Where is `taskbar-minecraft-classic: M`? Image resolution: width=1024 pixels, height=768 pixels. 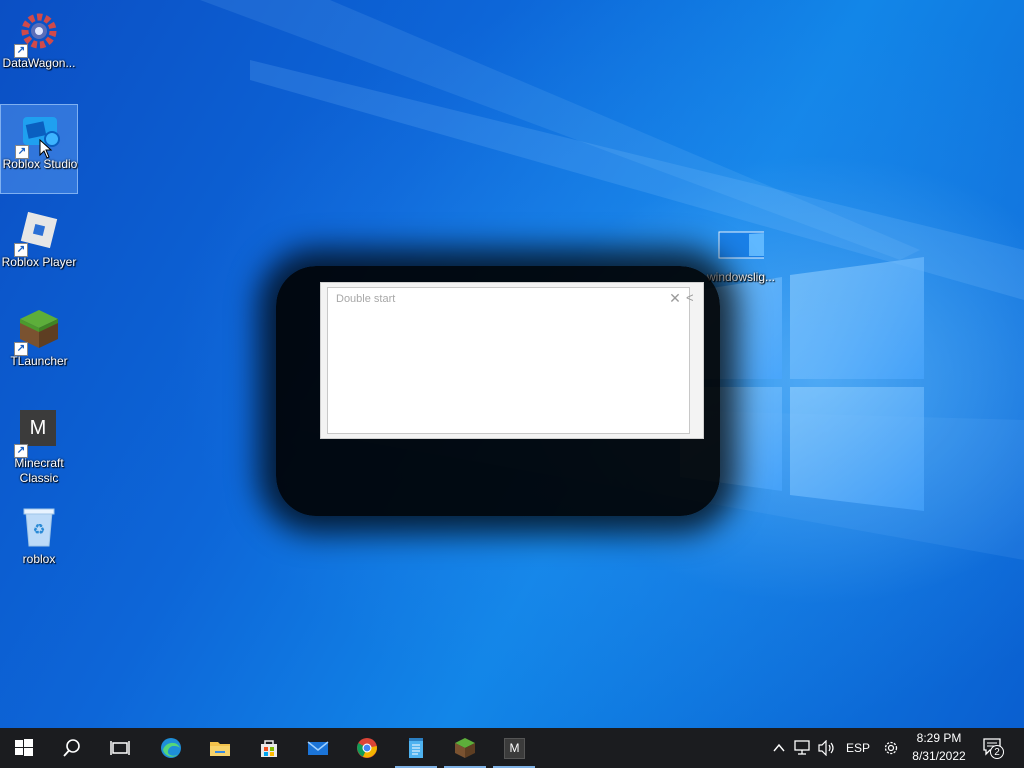 taskbar-minecraft-classic: M is located at coordinates (514, 748).